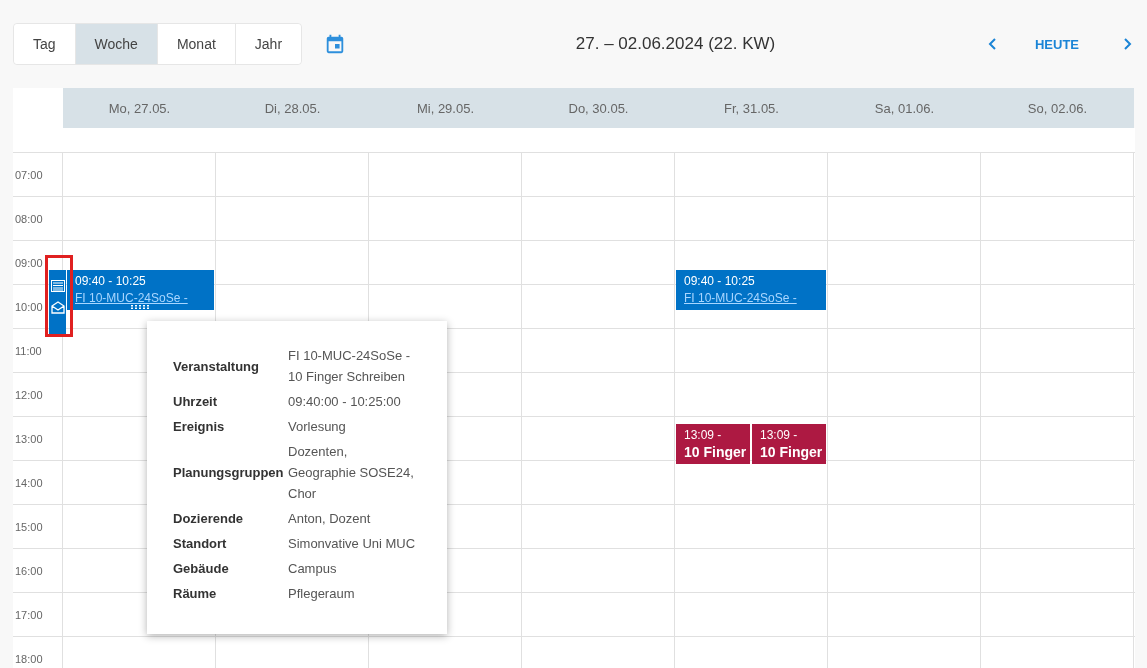 Image resolution: width=1147 pixels, height=668 pixels. Describe the element at coordinates (38, 483) in the screenshot. I see `time-label: 14:00` at that location.